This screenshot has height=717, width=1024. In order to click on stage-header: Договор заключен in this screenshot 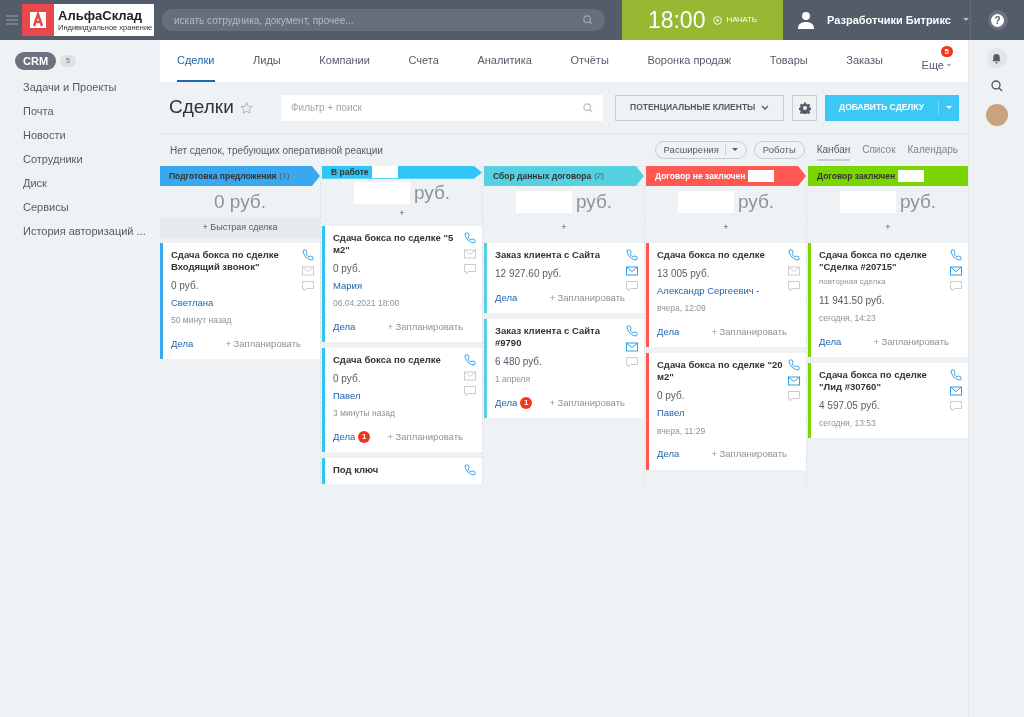, I will do `click(888, 176)`.